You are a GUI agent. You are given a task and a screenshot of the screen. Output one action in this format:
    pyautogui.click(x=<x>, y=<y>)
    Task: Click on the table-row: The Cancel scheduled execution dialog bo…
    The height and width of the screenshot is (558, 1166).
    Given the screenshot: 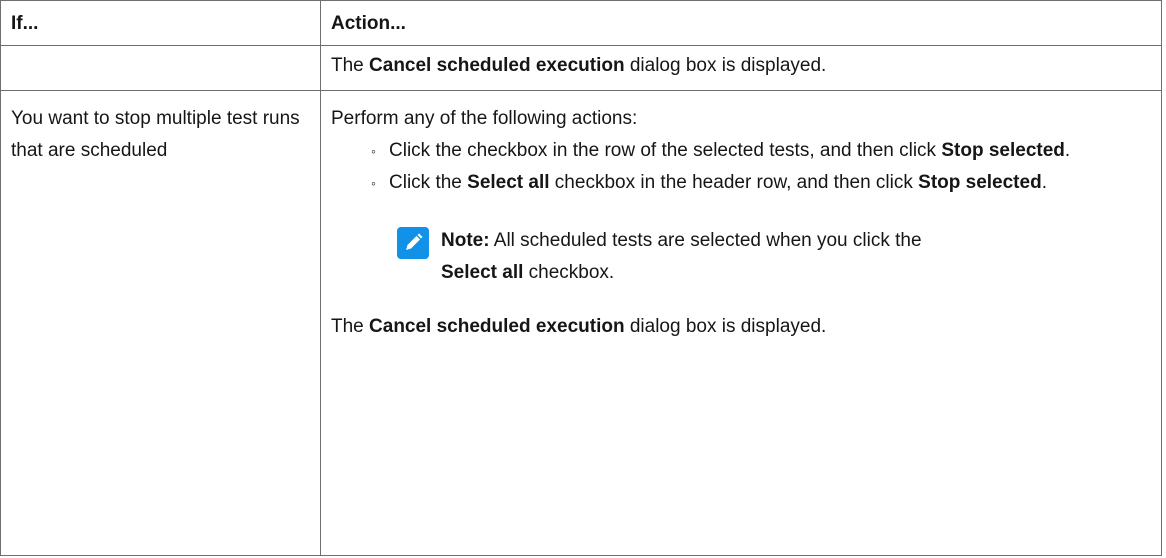 What is the action you would take?
    pyautogui.click(x=581, y=68)
    